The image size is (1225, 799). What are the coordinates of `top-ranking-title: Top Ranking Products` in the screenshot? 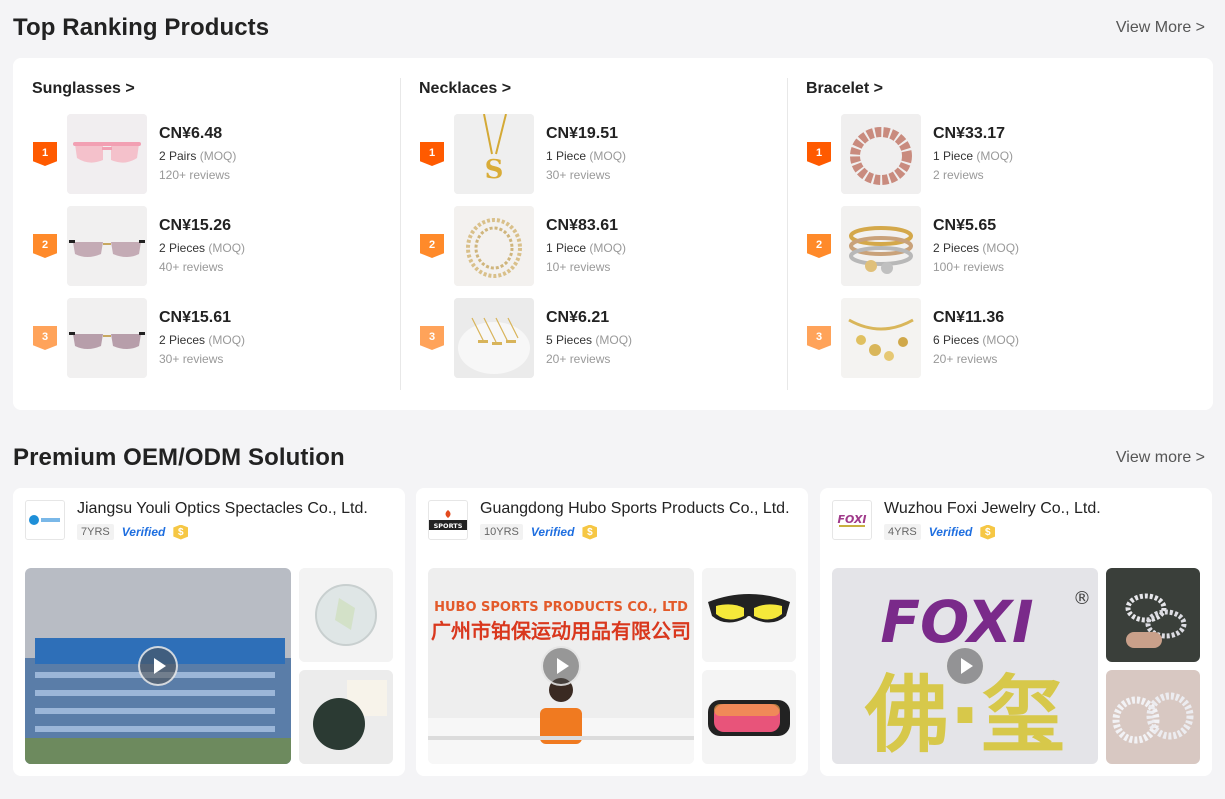 It's located at (141, 27).